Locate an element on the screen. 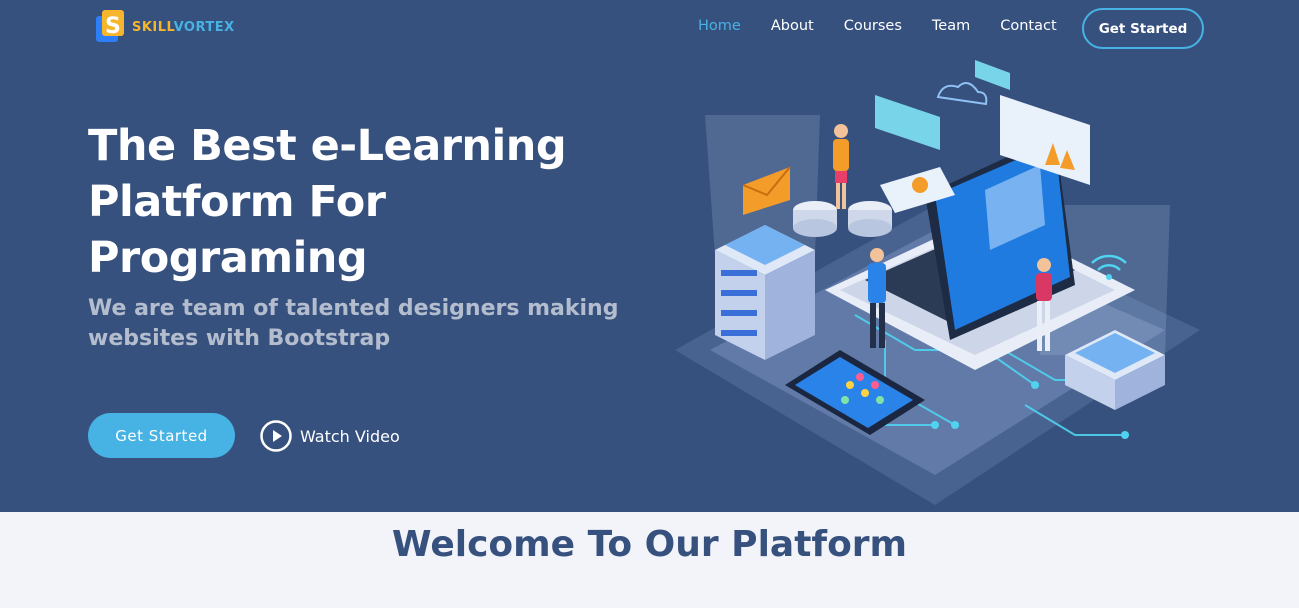 The width and height of the screenshot is (1299, 608). nav-link-courses: Courses is located at coordinates (873, 26).